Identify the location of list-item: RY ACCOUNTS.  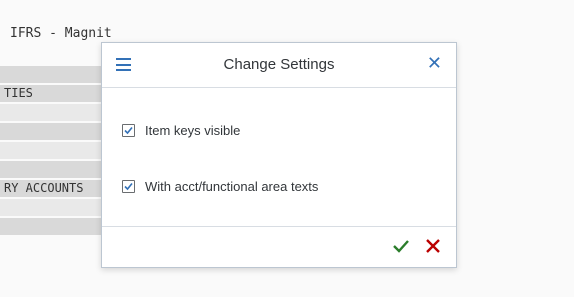
(56, 188).